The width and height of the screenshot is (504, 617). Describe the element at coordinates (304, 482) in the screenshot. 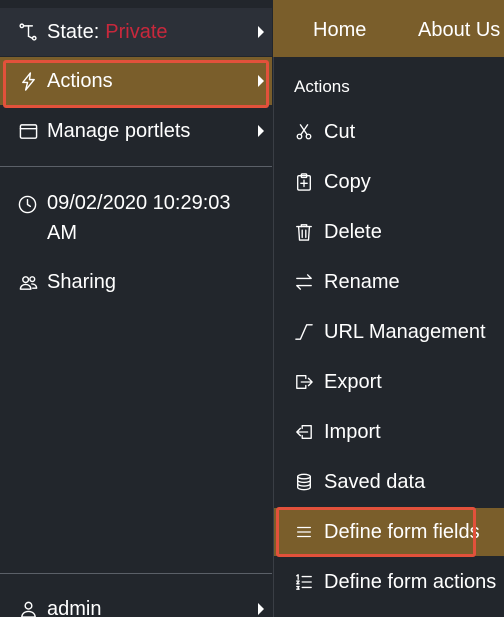

I see `database-icon` at that location.